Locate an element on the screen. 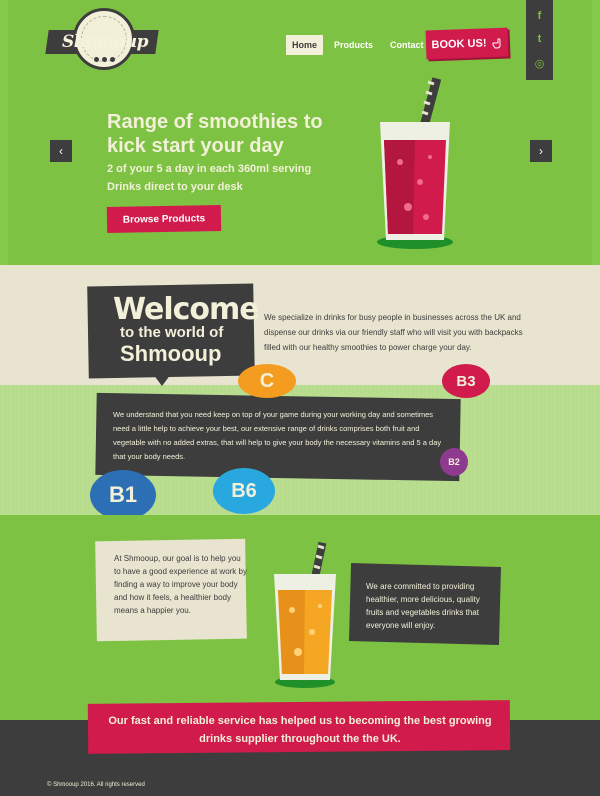 Image resolution: width=600 pixels, height=796 pixels. pointer-hand-icon is located at coordinates (496, 43).